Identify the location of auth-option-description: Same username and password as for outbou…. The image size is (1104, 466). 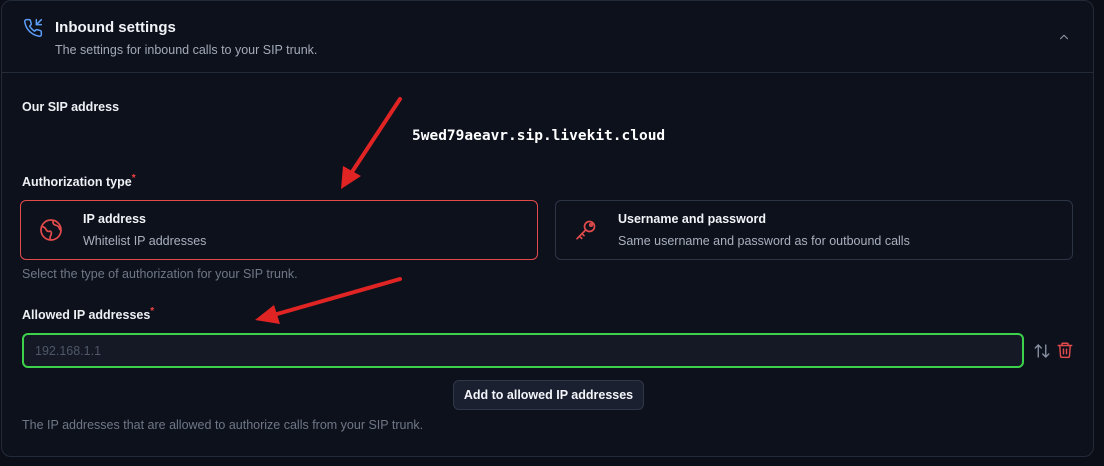
(764, 241).